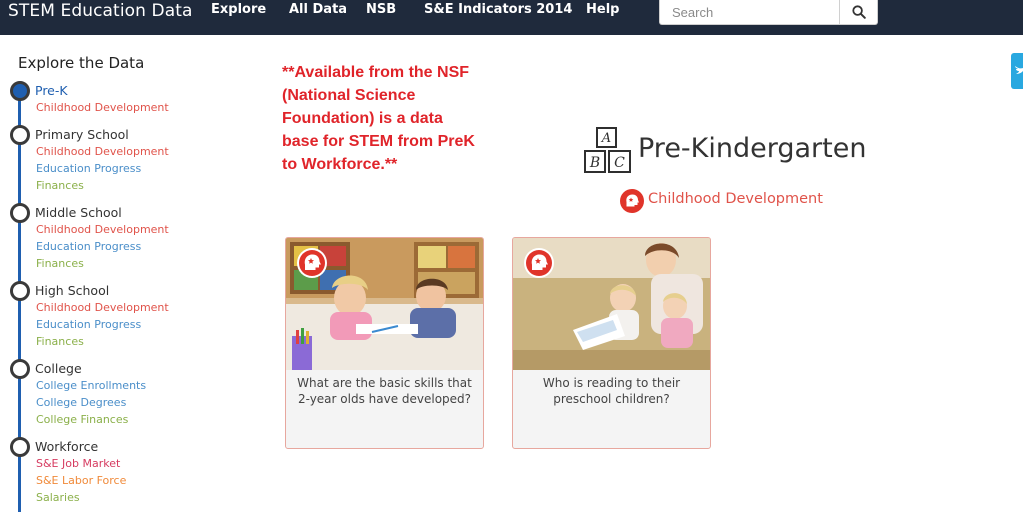 This screenshot has height=521, width=1023. What do you see at coordinates (72, 290) in the screenshot?
I see `sidebar-stage-high-school: High School` at bounding box center [72, 290].